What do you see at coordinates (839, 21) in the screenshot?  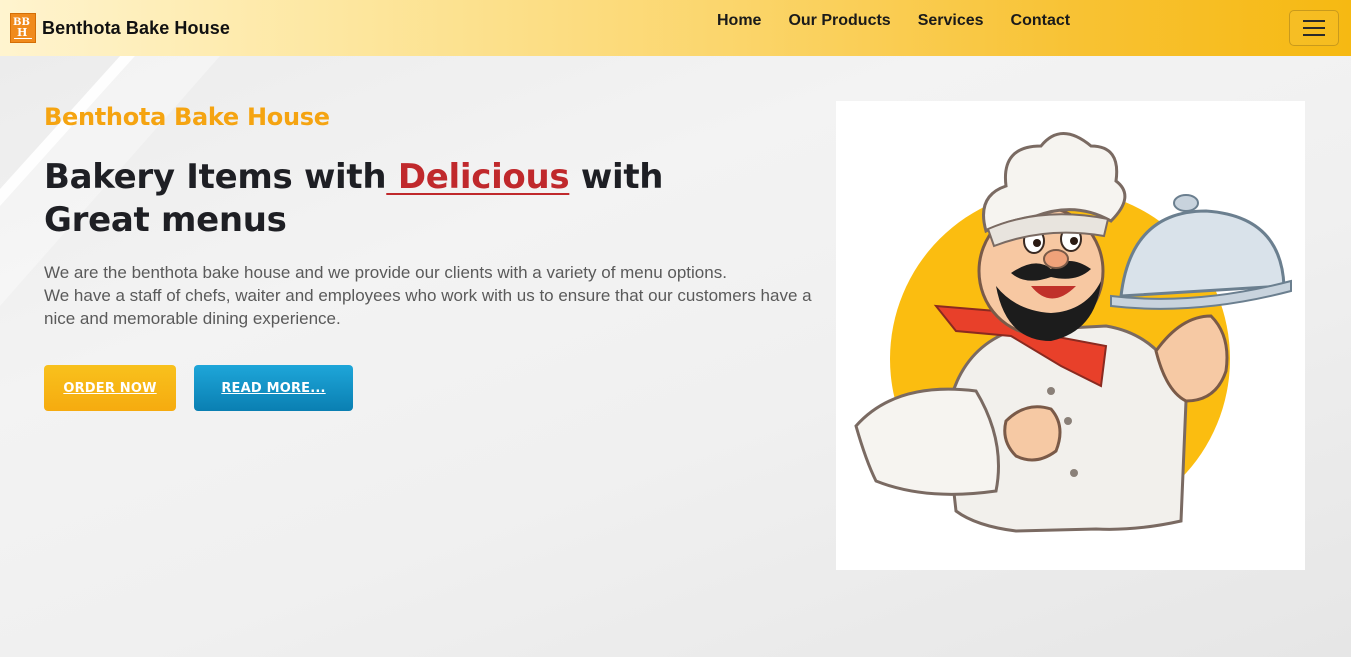 I see `nav-our-products: Our Products` at bounding box center [839, 21].